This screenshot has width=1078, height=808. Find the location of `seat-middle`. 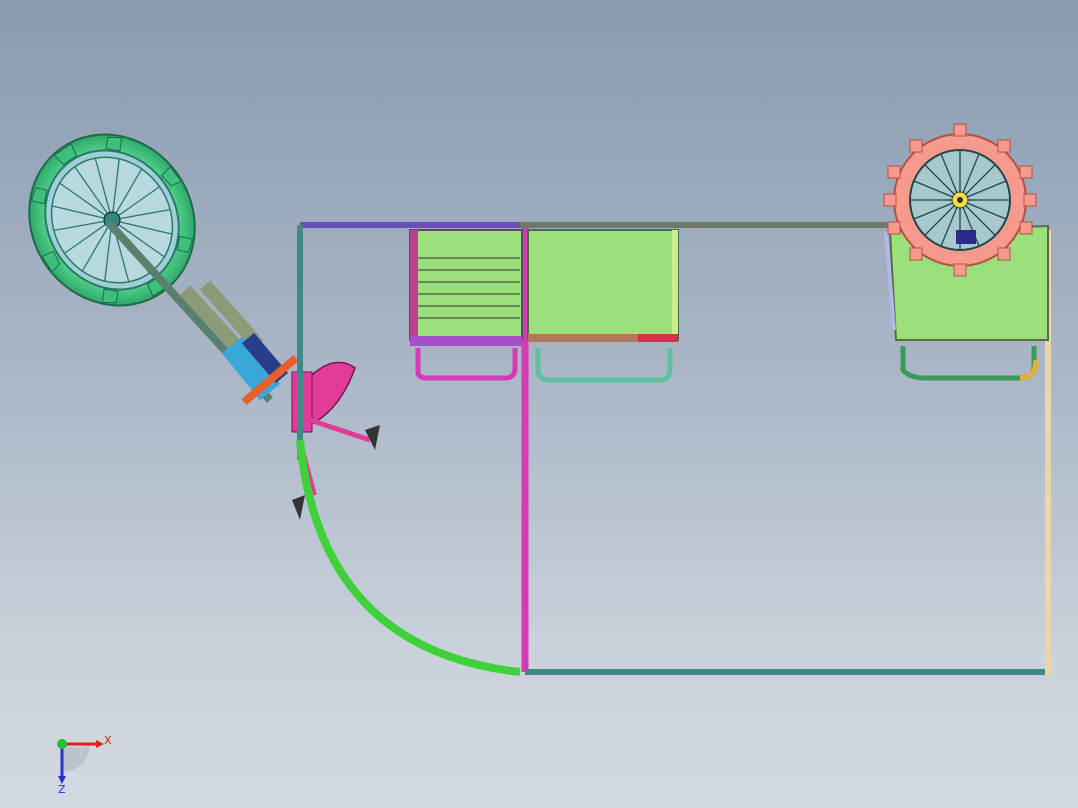

seat-middle is located at coordinates (603, 306).